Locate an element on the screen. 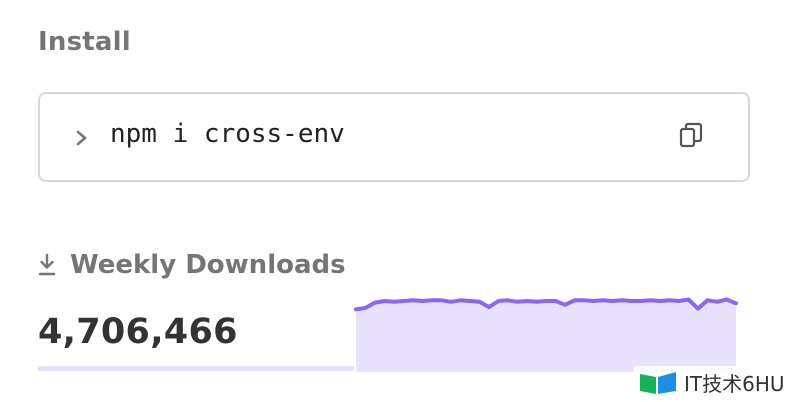 This screenshot has width=796, height=402. watermark-logo-icon is located at coordinates (658, 382).